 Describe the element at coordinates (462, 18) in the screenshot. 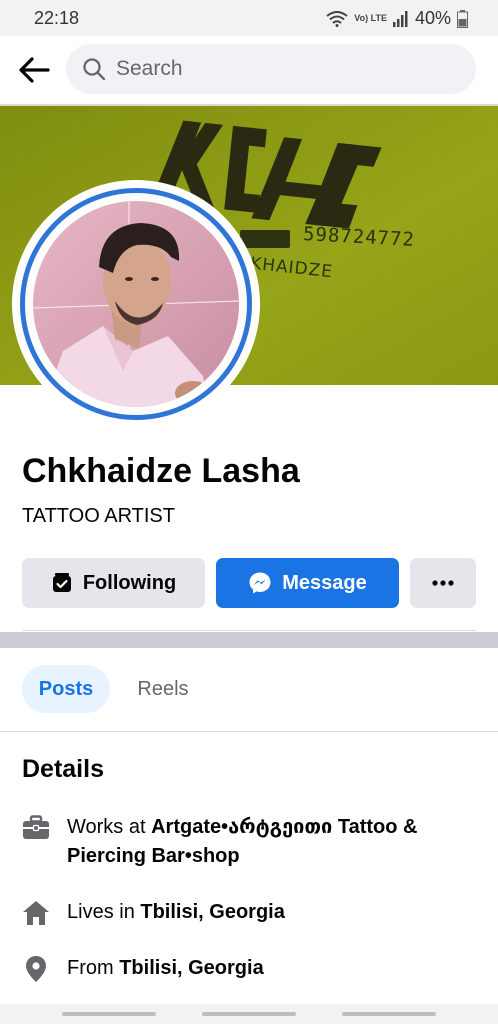

I see `battery-icon` at that location.